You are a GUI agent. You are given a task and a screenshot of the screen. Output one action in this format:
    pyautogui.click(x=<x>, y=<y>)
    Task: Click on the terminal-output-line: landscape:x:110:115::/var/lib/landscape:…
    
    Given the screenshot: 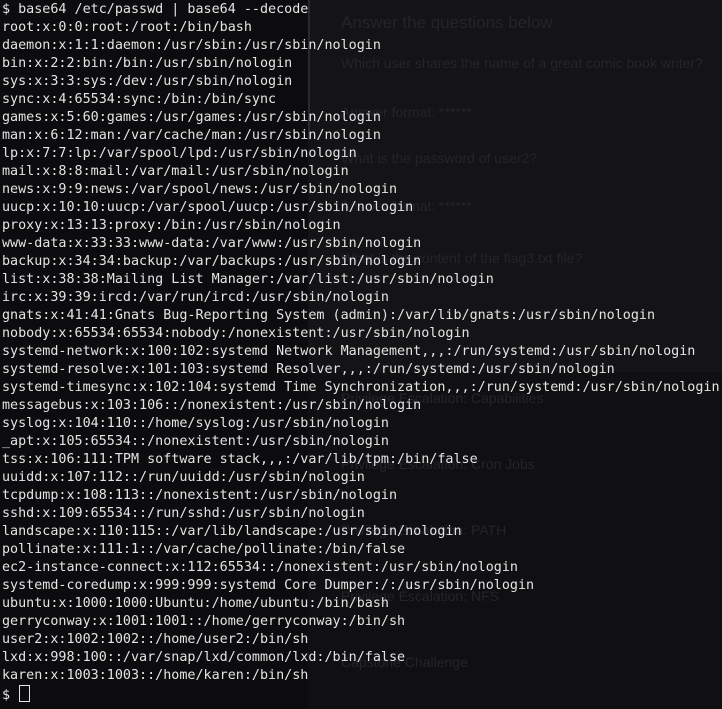 What is the action you would take?
    pyautogui.click(x=232, y=531)
    